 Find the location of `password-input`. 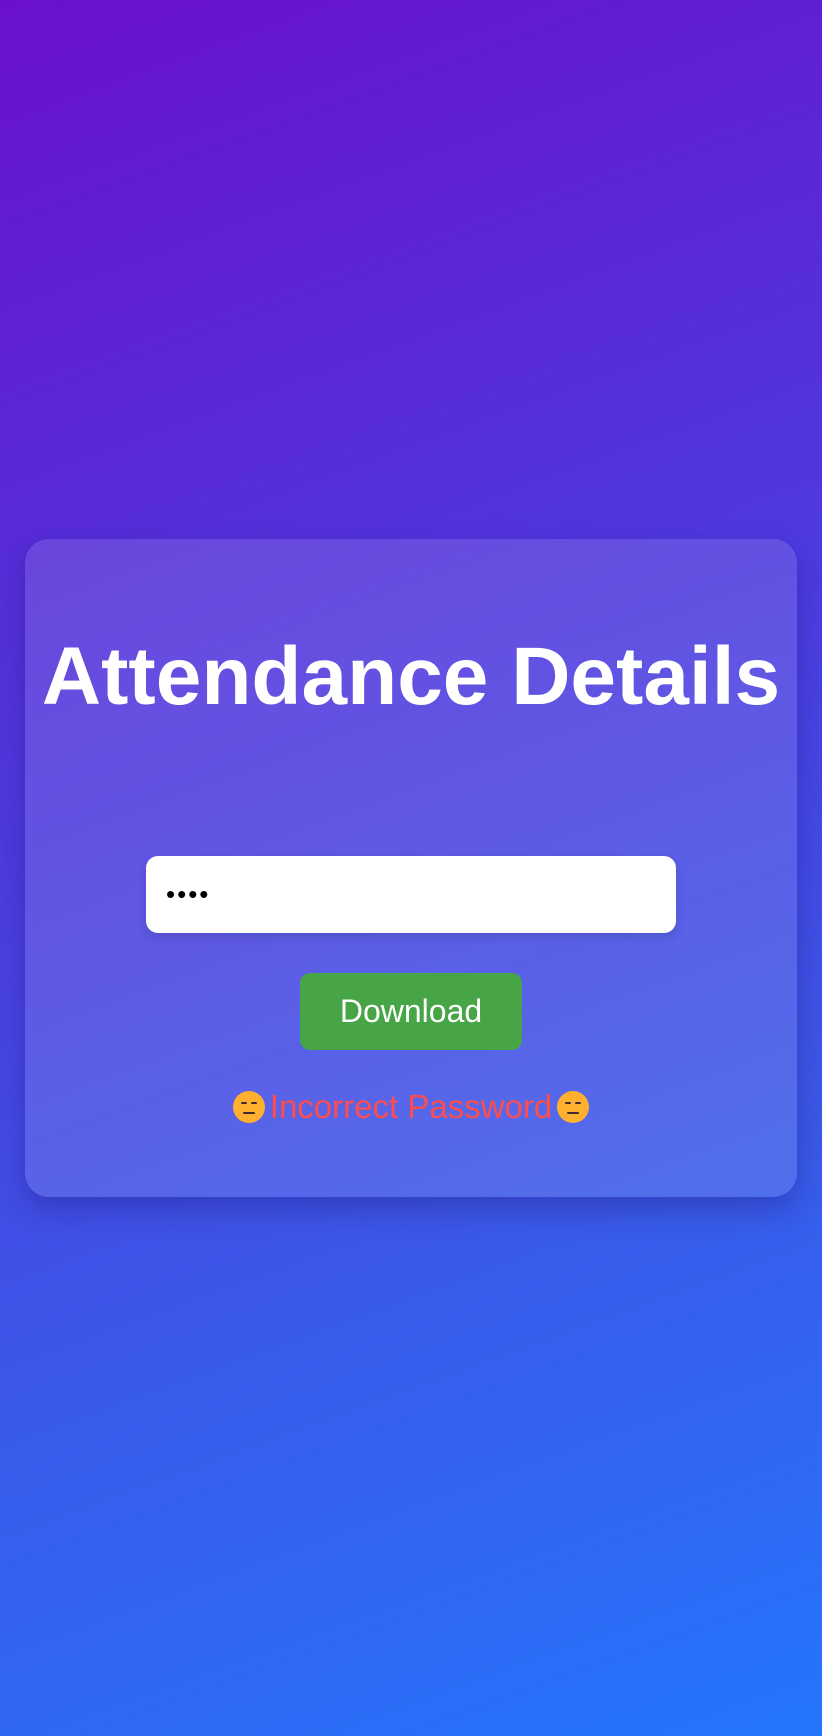

password-input is located at coordinates (411, 894).